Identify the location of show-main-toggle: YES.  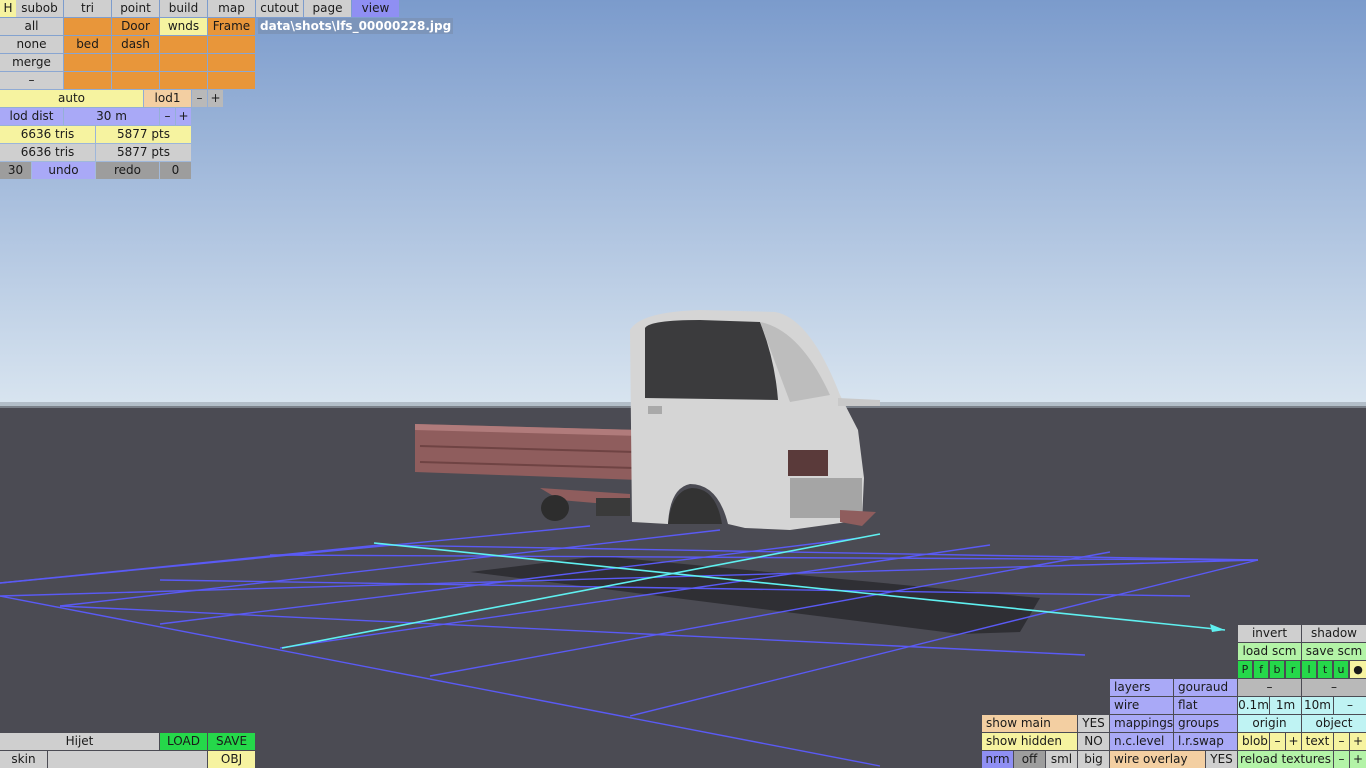
(1093, 723).